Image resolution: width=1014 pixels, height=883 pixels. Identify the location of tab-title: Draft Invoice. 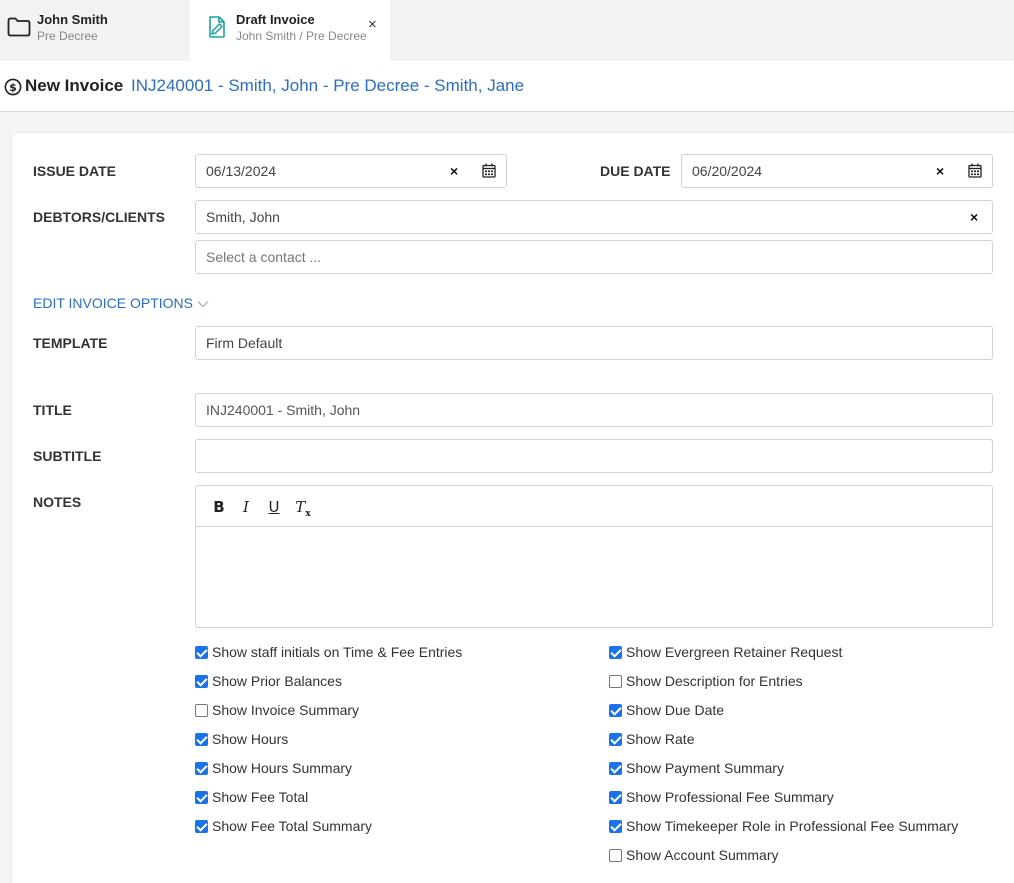
(275, 19).